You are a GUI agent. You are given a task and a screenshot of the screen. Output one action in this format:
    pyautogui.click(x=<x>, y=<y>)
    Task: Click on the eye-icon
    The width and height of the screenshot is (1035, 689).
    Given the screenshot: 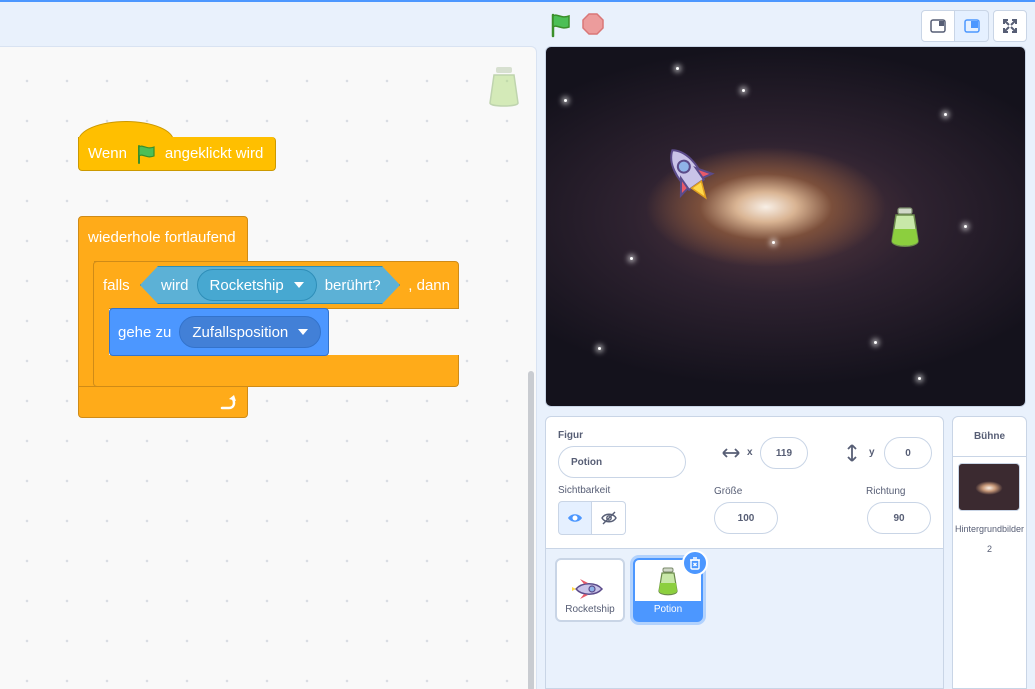 What is the action you would take?
    pyautogui.click(x=575, y=518)
    